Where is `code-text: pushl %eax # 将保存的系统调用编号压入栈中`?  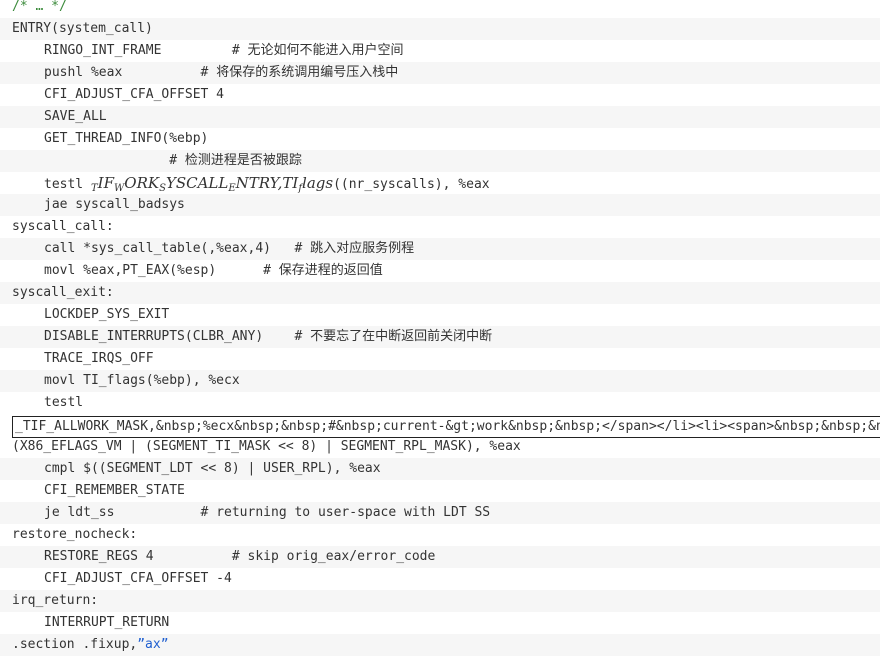 code-text: pushl %eax # 将保存的系统调用编号压入栈中 is located at coordinates (221, 73).